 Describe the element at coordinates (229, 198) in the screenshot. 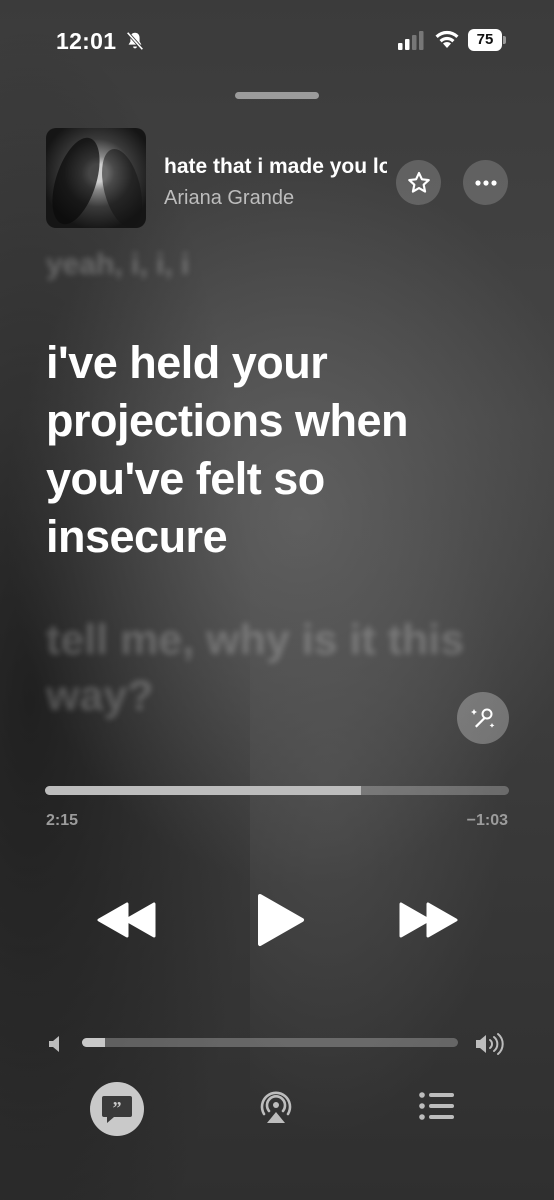

I see `artist-name: Ariana Grande` at that location.